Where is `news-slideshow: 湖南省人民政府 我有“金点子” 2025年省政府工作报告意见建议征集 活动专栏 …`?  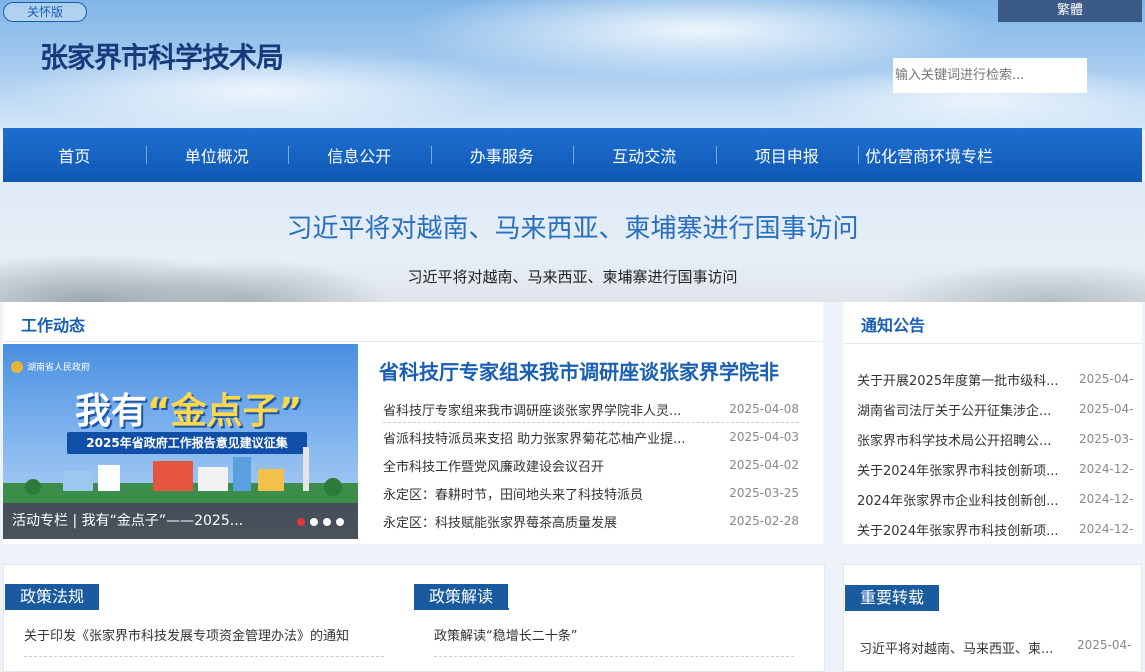
news-slideshow: 湖南省人民政府 我有“金点子” 2025年省政府工作报告意见建议征集 活动专栏 … is located at coordinates (180, 441).